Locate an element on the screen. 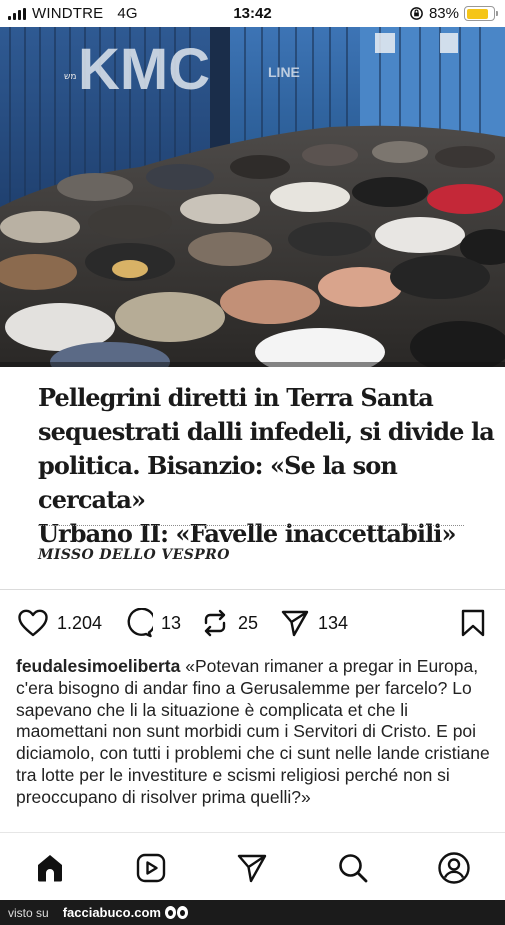 This screenshot has width=505, height=925. nav-home is located at coordinates (50, 868).